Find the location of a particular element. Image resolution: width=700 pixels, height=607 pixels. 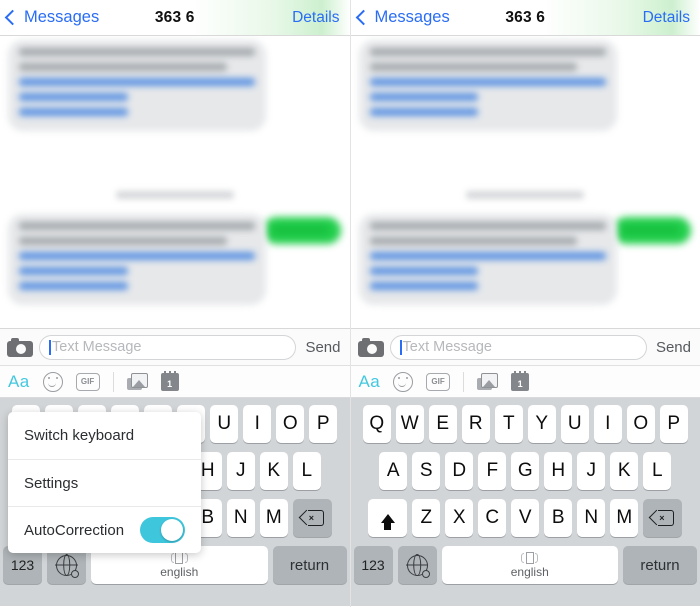

toggle-knob is located at coordinates (172, 530).